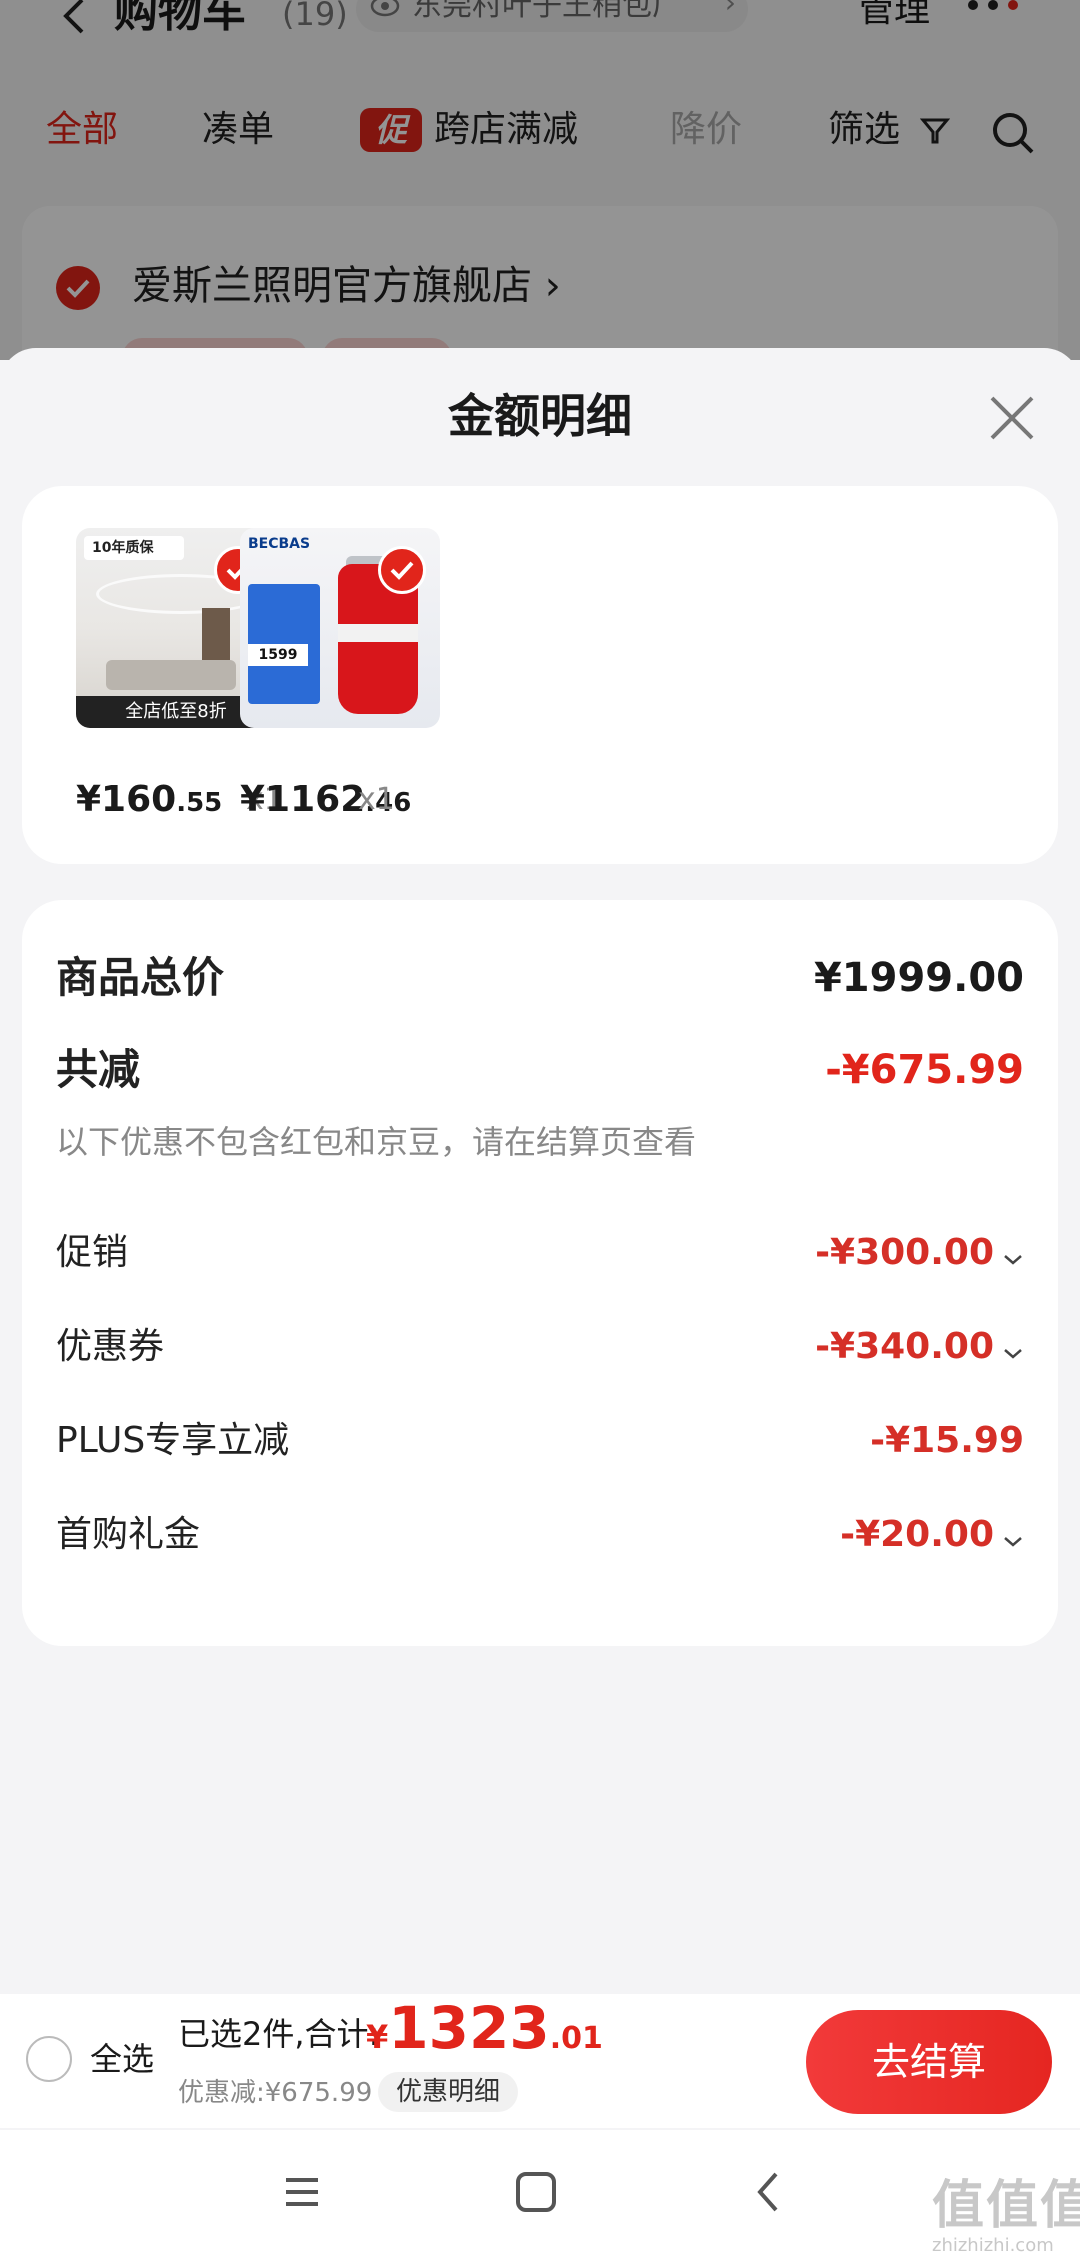 The height and width of the screenshot is (2261, 1080). I want to click on coupon-label: 优惠券, so click(110, 1346).